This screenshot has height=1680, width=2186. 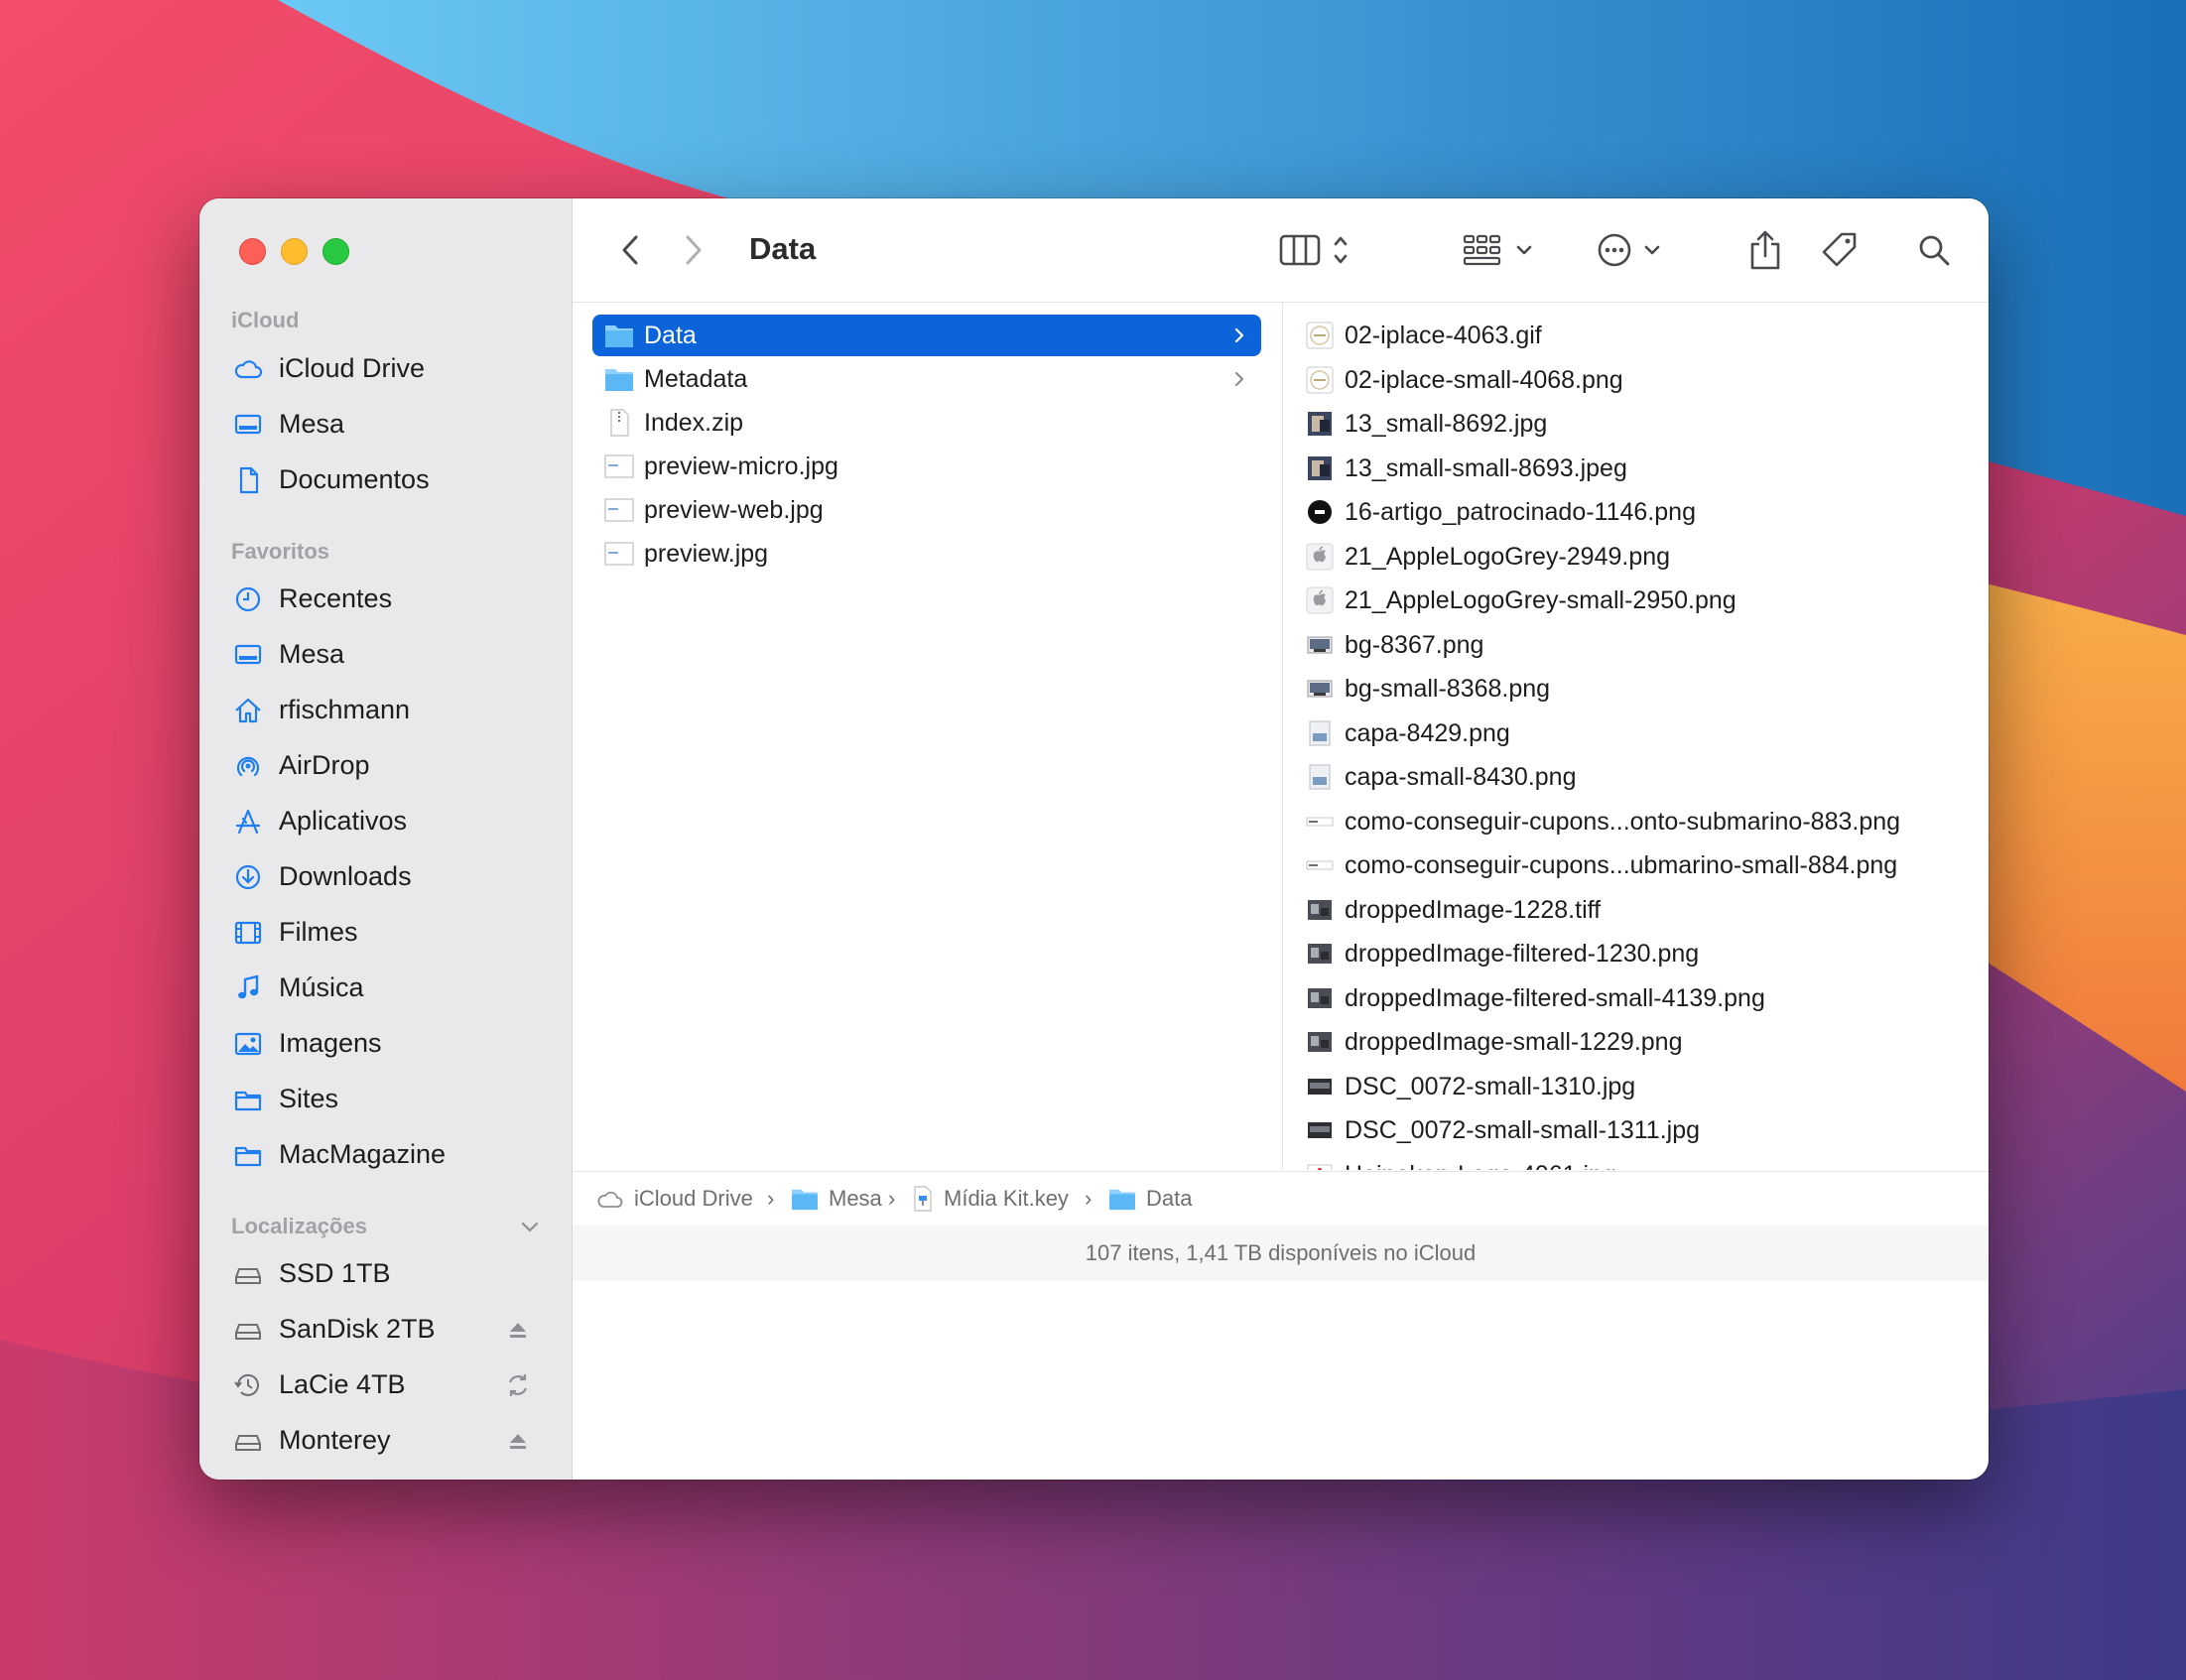 I want to click on list-item-label: droppedImage-filtered-small-4139.png, so click(x=1555, y=997).